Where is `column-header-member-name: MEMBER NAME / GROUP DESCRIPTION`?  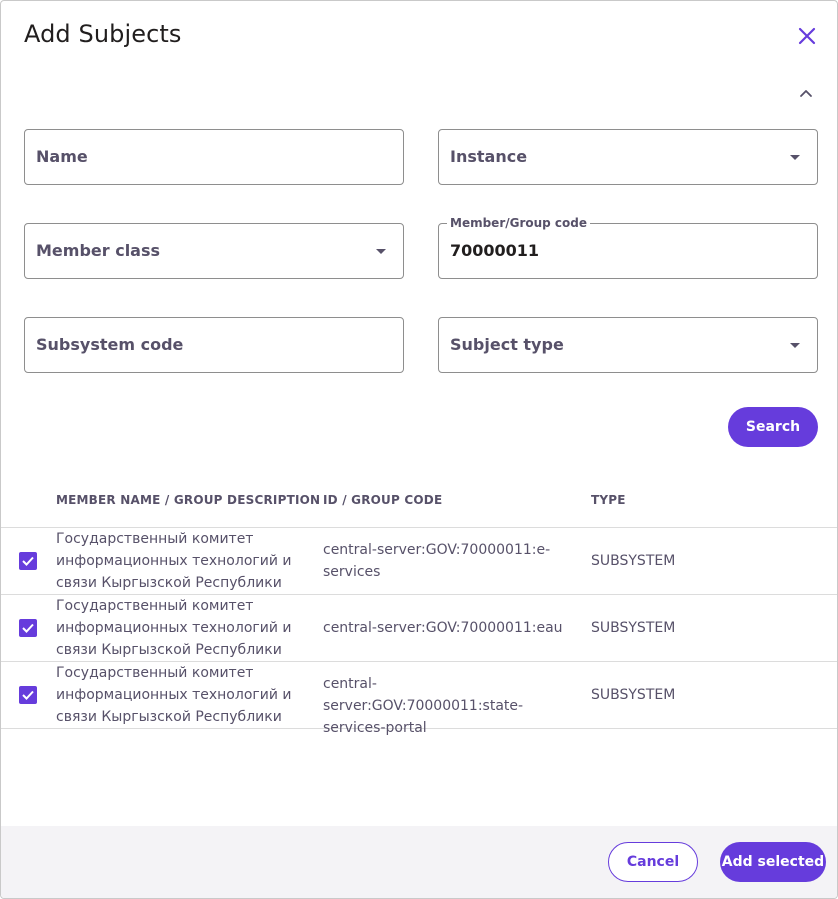
column-header-member-name: MEMBER NAME / GROUP DESCRIPTION is located at coordinates (188, 500).